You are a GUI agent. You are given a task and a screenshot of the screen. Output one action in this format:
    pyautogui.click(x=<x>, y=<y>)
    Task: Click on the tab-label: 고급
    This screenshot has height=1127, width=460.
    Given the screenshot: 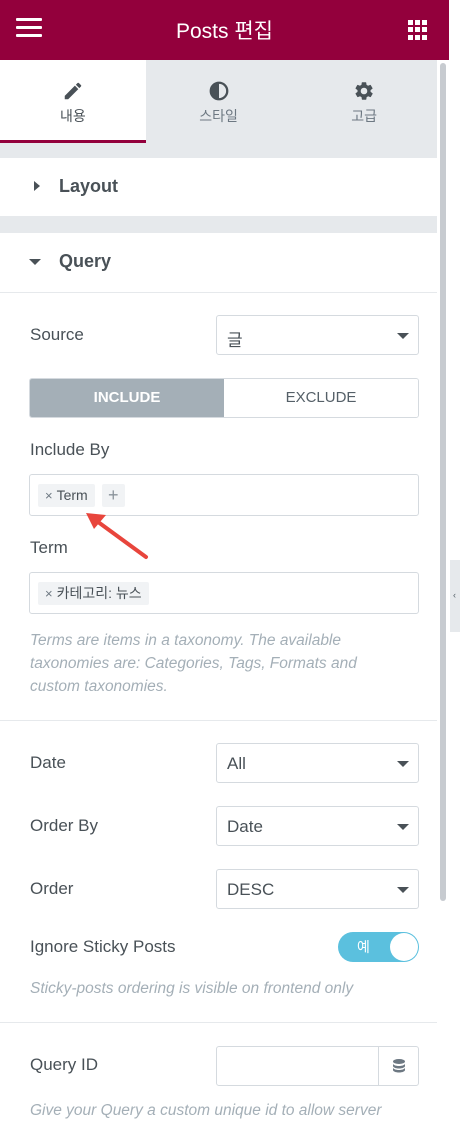 What is the action you would take?
    pyautogui.click(x=364, y=116)
    